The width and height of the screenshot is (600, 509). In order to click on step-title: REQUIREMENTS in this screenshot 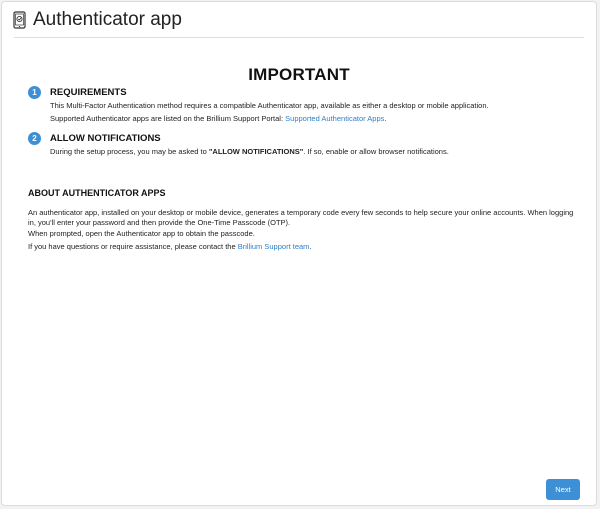, I will do `click(88, 92)`.